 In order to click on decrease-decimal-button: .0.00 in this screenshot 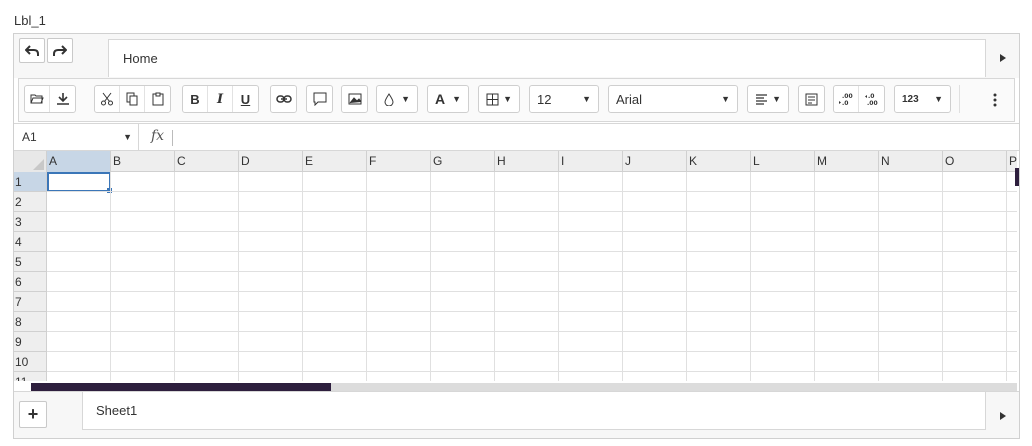, I will do `click(871, 99)`.